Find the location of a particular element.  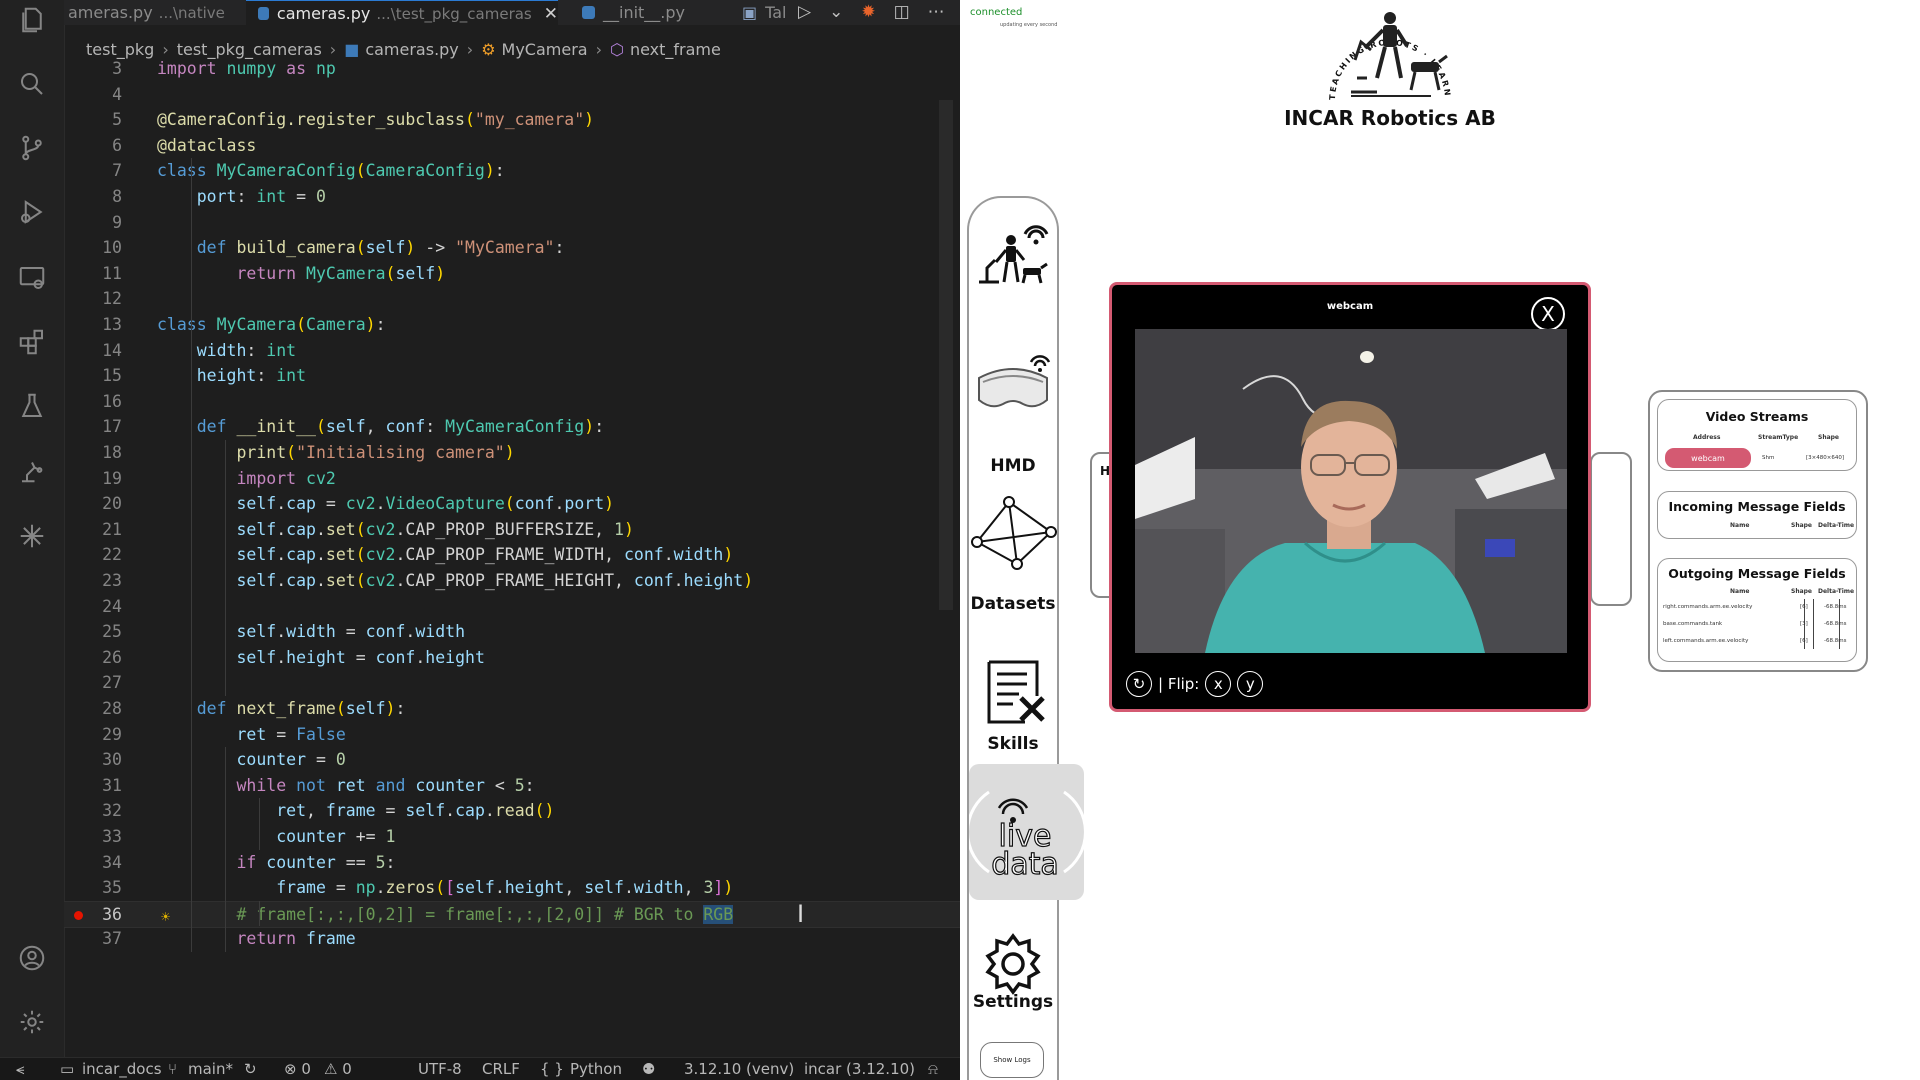

line-number: 32 is located at coordinates (93, 811).